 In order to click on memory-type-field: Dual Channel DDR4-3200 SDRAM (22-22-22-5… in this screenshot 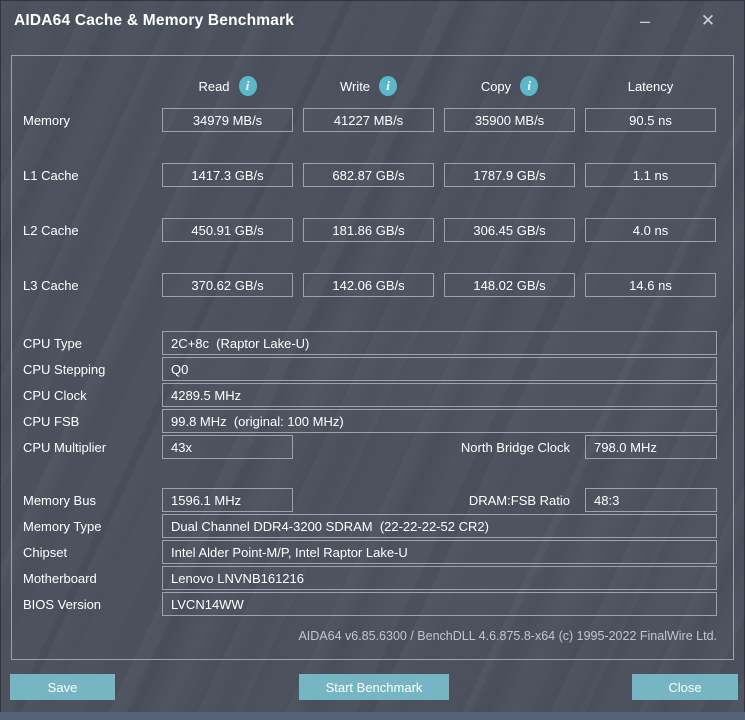, I will do `click(439, 526)`.